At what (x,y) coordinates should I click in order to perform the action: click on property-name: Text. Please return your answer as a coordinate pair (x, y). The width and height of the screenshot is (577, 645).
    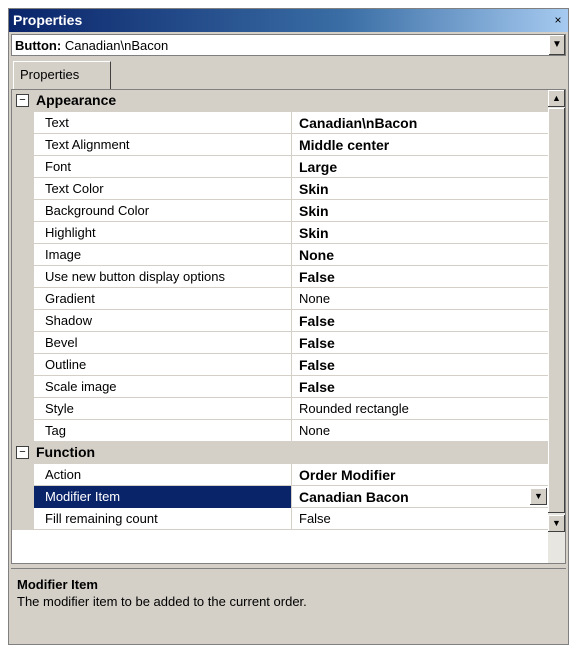
    Looking at the image, I should click on (163, 123).